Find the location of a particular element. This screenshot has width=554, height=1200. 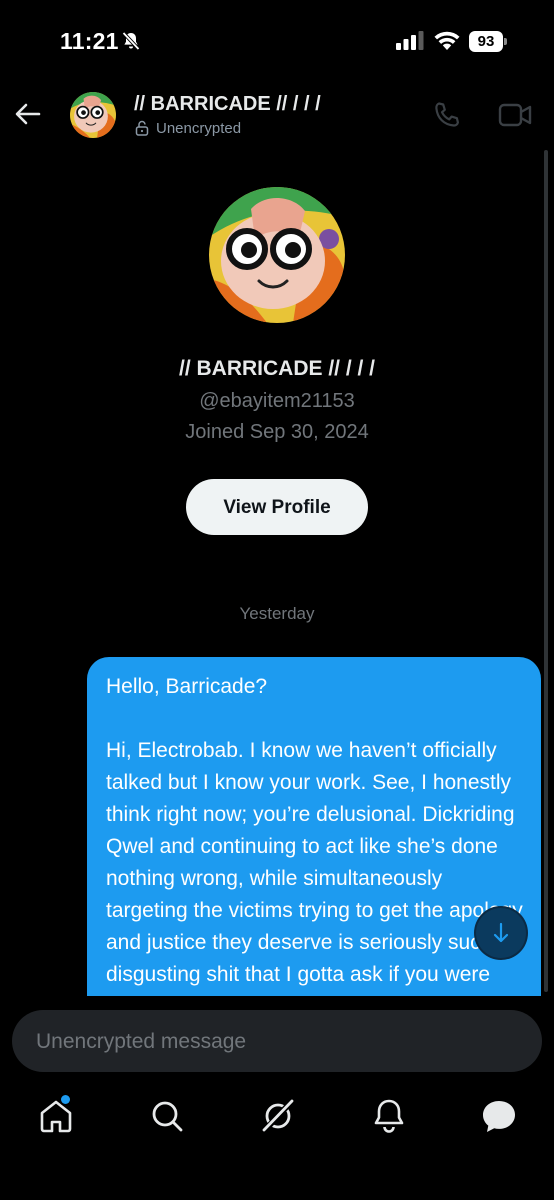

notifications-icon is located at coordinates (389, 1116).